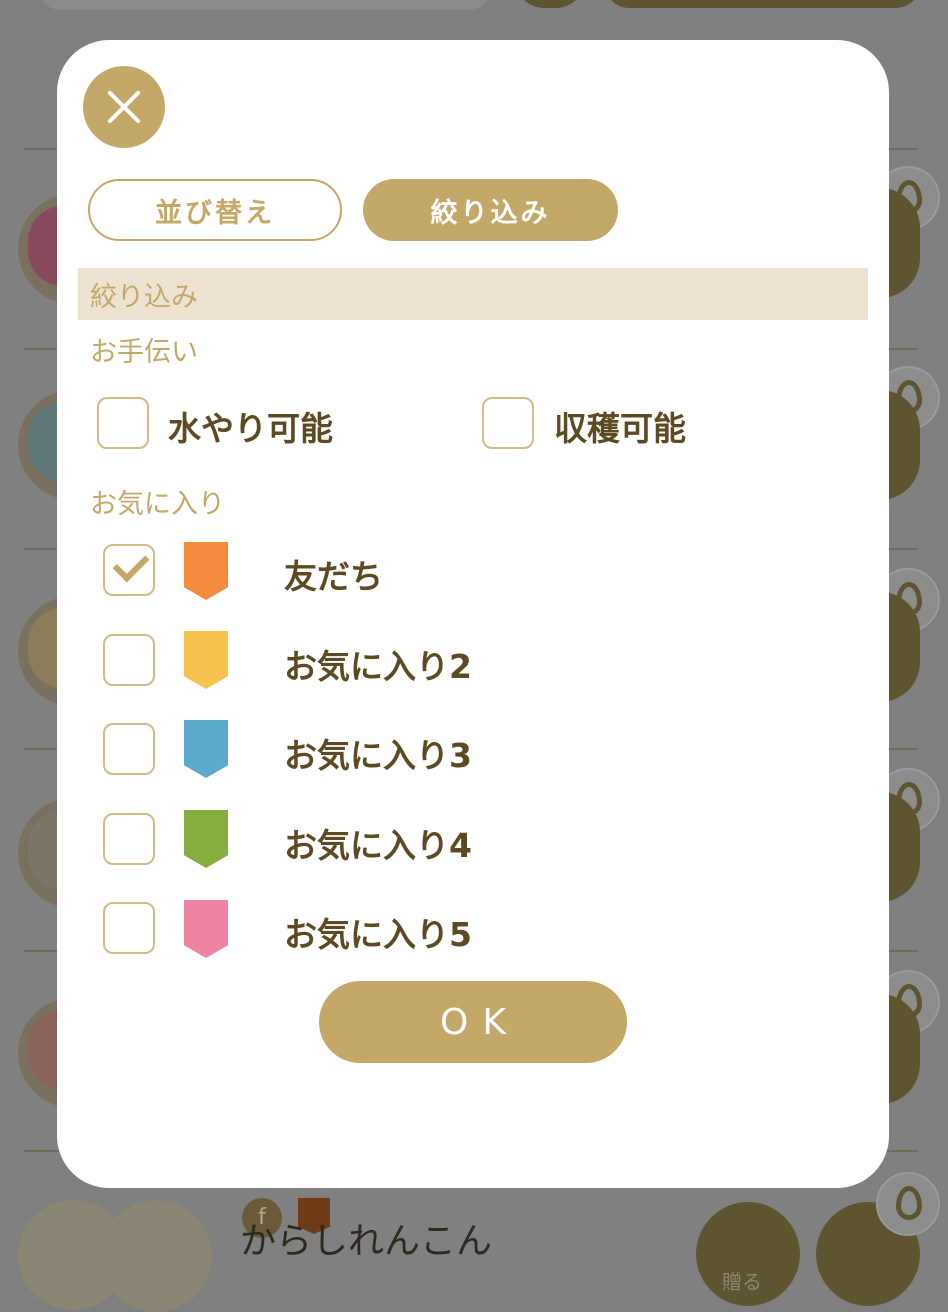 Image resolution: width=948 pixels, height=1312 pixels. What do you see at coordinates (123, 423) in the screenshot?
I see `watering-checkbox` at bounding box center [123, 423].